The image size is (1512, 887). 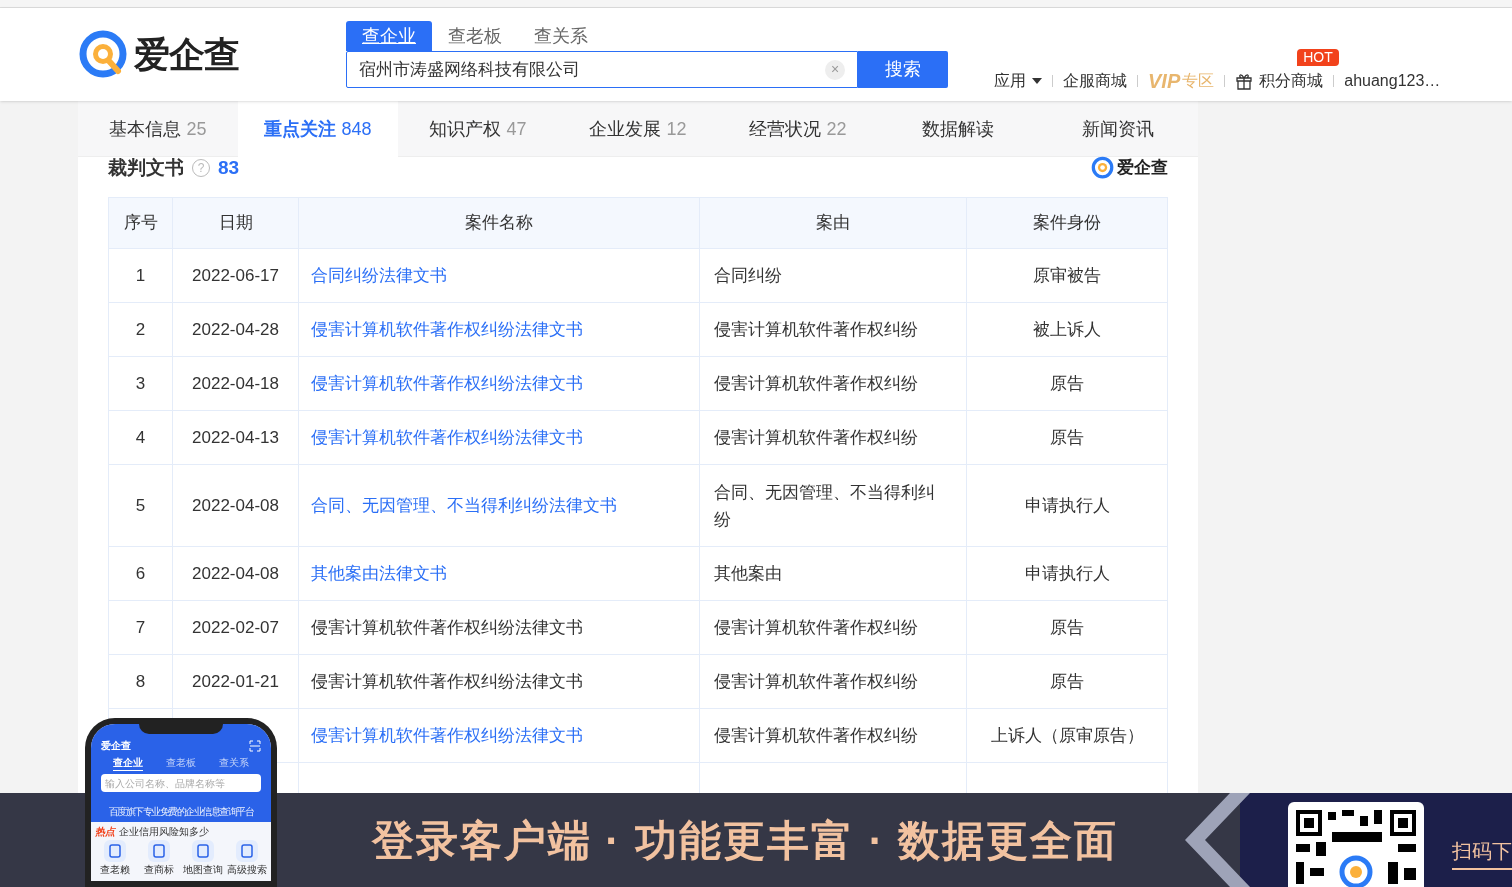 What do you see at coordinates (1318, 57) in the screenshot?
I see `hot-badge: HOT` at bounding box center [1318, 57].